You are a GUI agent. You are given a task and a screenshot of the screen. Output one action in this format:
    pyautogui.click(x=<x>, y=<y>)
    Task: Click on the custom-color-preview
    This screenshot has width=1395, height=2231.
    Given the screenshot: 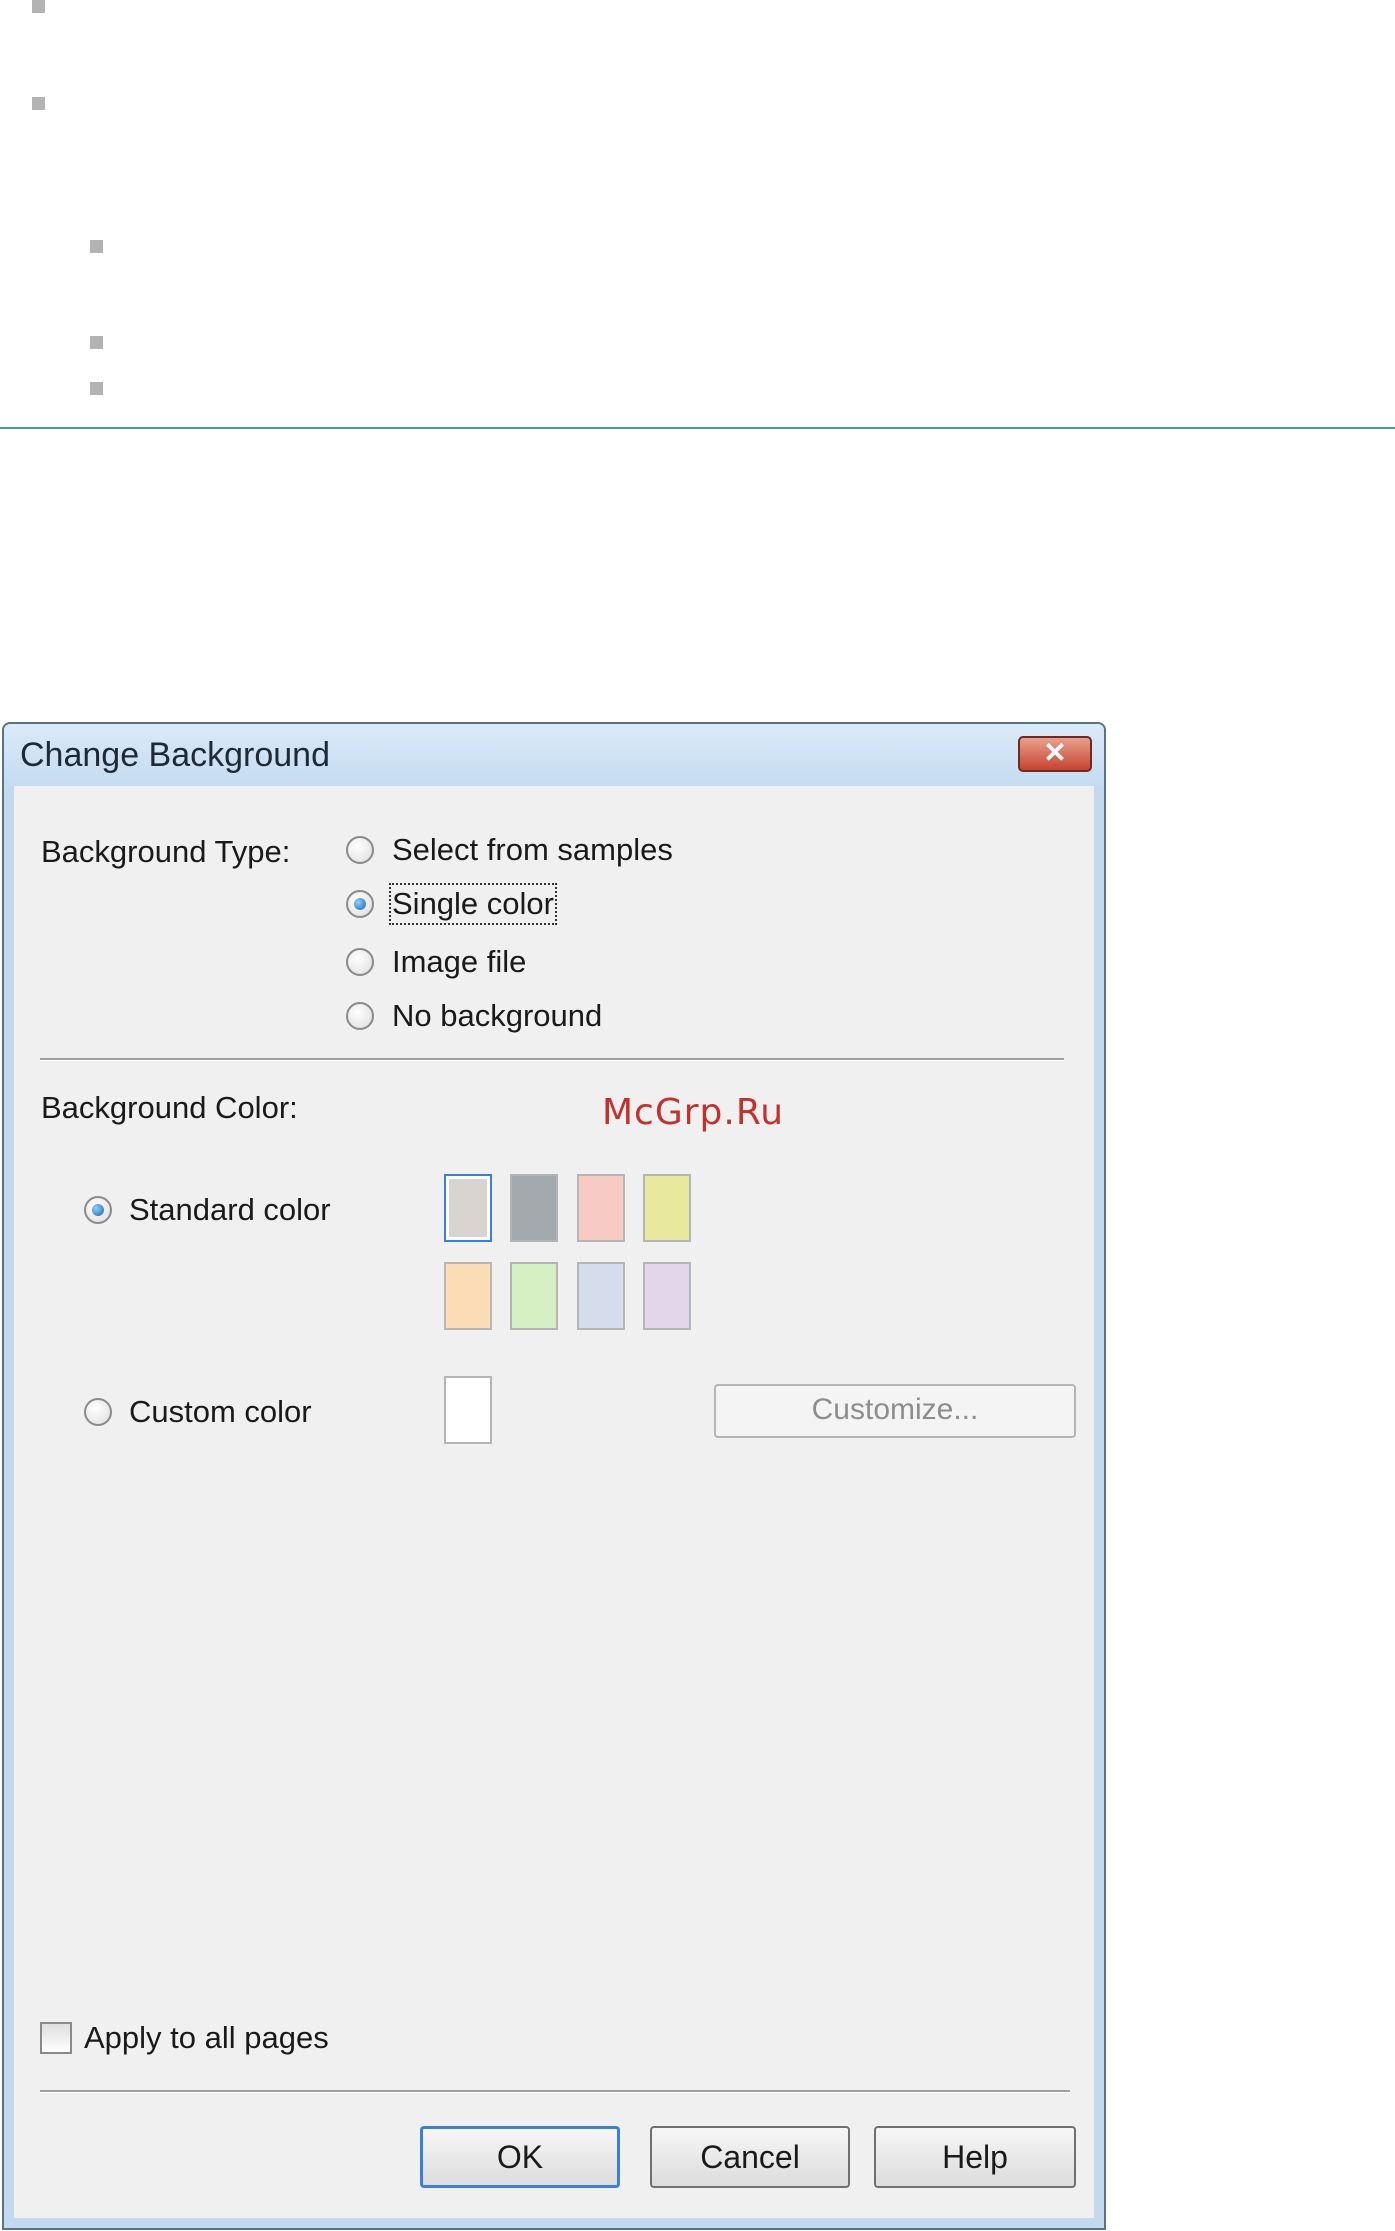 What is the action you would take?
    pyautogui.click(x=468, y=1410)
    